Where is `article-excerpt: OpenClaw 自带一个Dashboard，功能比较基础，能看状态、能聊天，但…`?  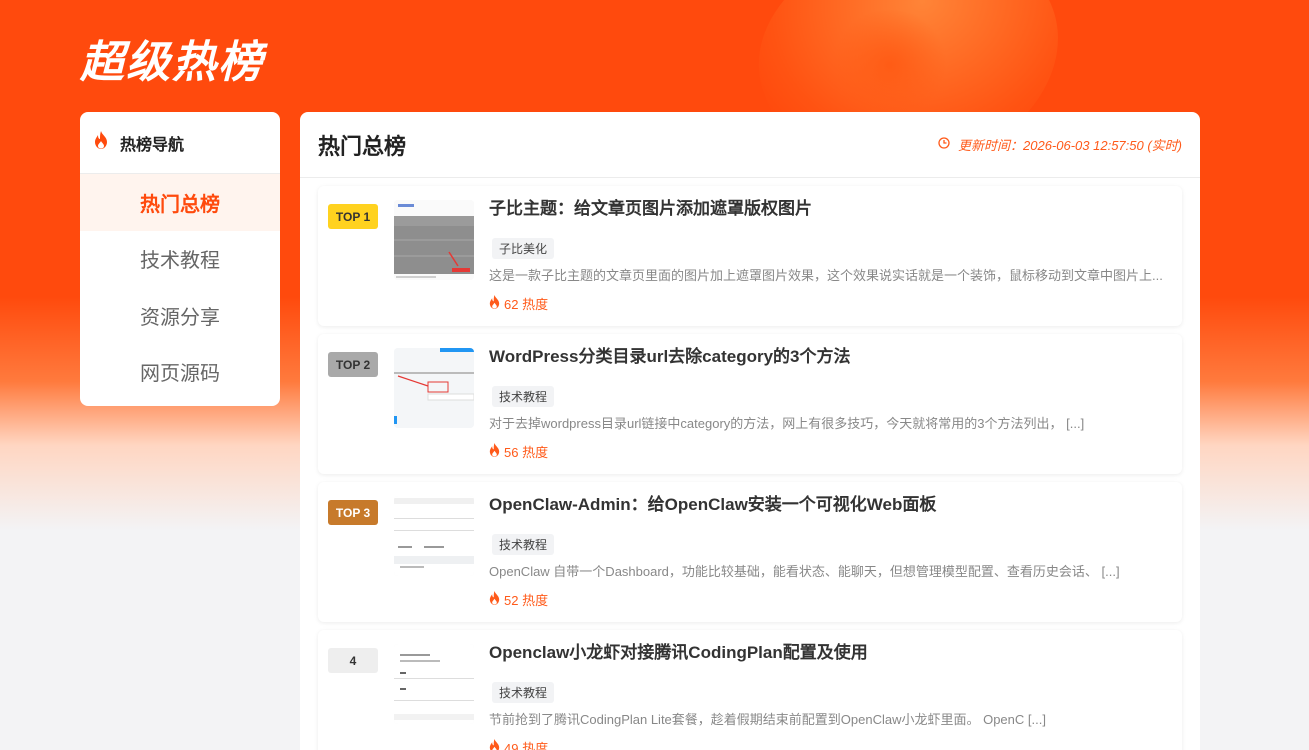
article-excerpt: OpenClaw 自带一个Dashboard，功能比较基础，能看状态、能聊天，但… is located at coordinates (804, 571).